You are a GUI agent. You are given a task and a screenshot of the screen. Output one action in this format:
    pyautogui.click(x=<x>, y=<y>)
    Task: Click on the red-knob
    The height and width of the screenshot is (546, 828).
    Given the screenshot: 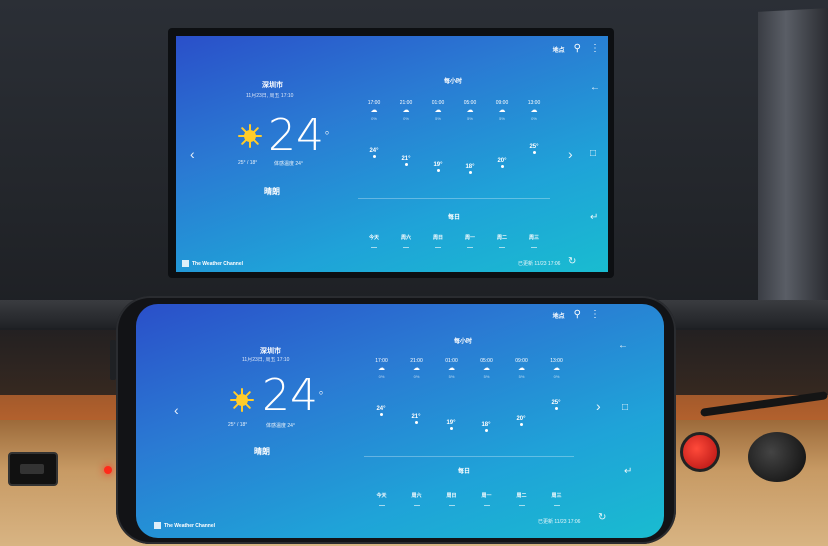 What is the action you would take?
    pyautogui.click(x=700, y=452)
    